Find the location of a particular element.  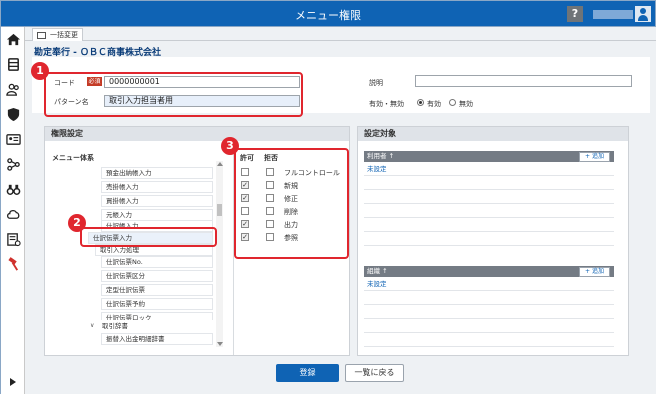

tree-item: 仕訳伝票区分 is located at coordinates (157, 276).